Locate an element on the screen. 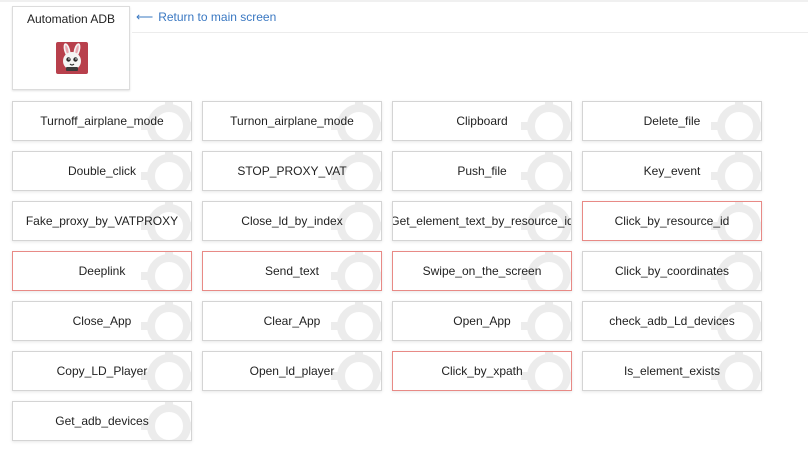 This screenshot has height=473, width=808. command-button-check-adb-ld-devices: check_adb_Ld_devices is located at coordinates (672, 321).